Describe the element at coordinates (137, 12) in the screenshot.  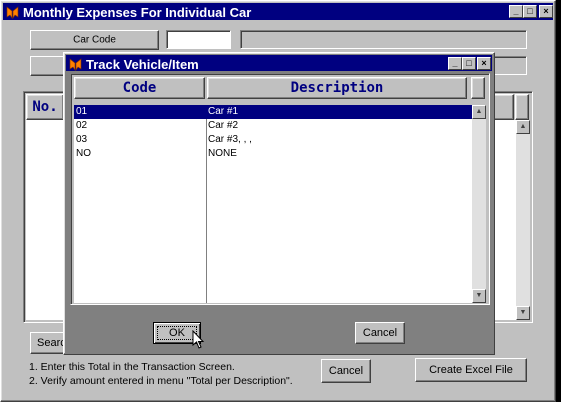
I see `main-window-title: Monthly Expenses For Individual Car` at that location.